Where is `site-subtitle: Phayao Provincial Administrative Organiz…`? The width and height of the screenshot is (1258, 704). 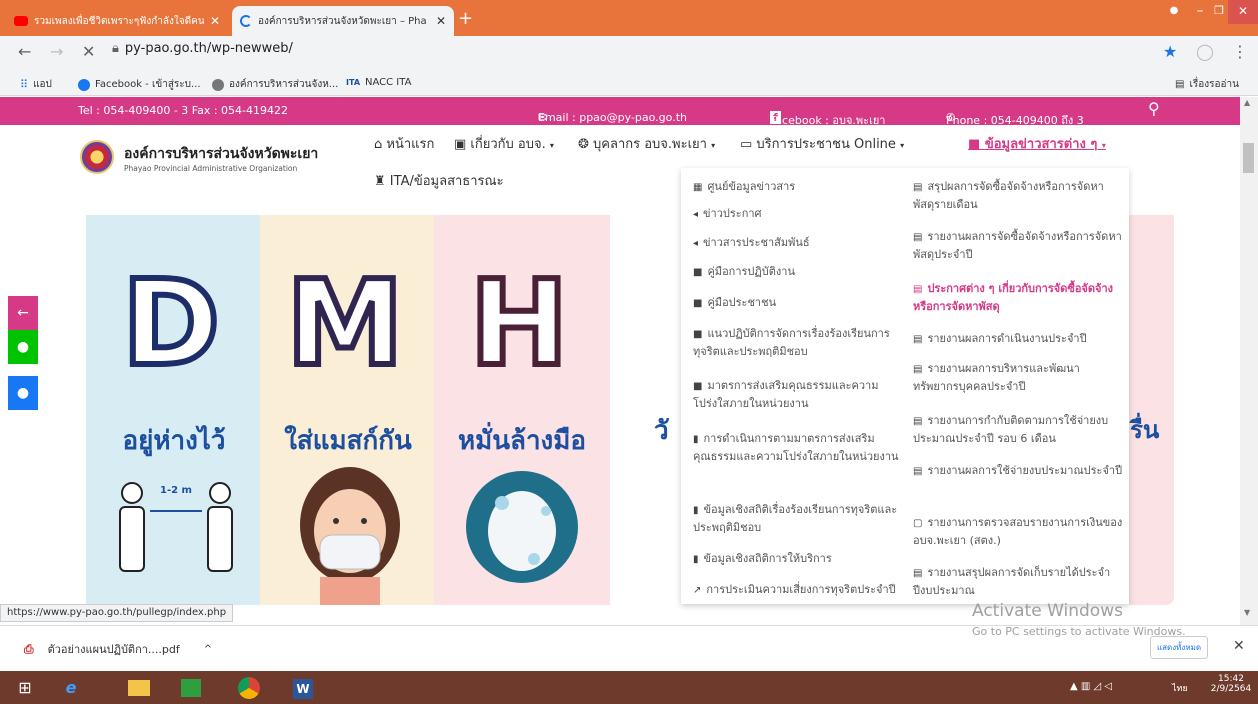 site-subtitle: Phayao Provincial Administrative Organiz… is located at coordinates (211, 168).